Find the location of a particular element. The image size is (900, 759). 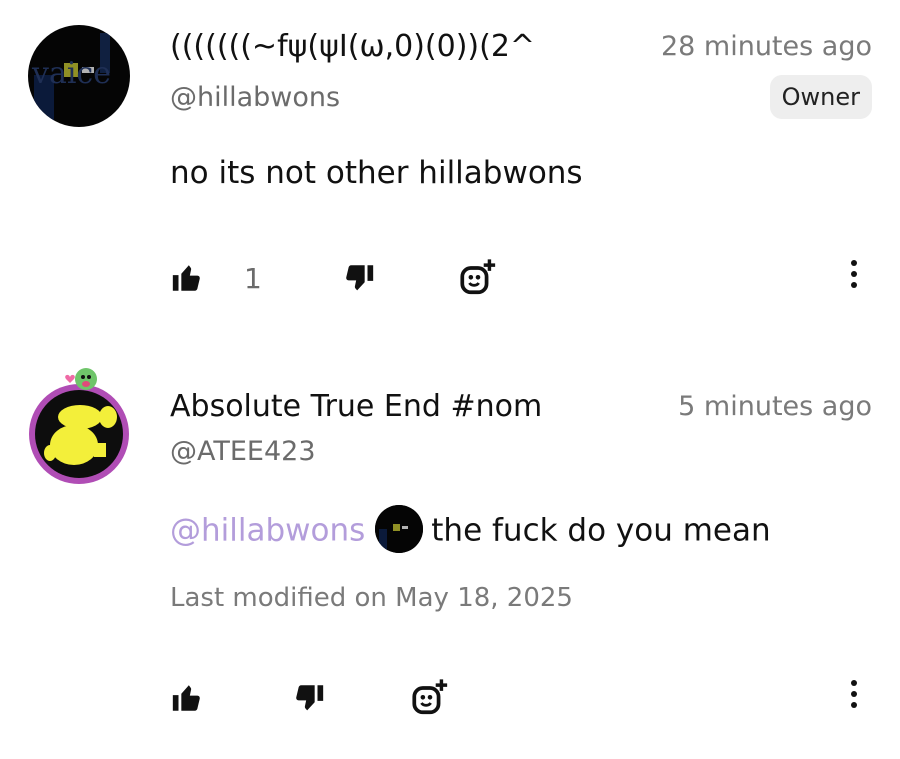

comment-text: @hillabwons the fuck do you mean is located at coordinates (470, 530).